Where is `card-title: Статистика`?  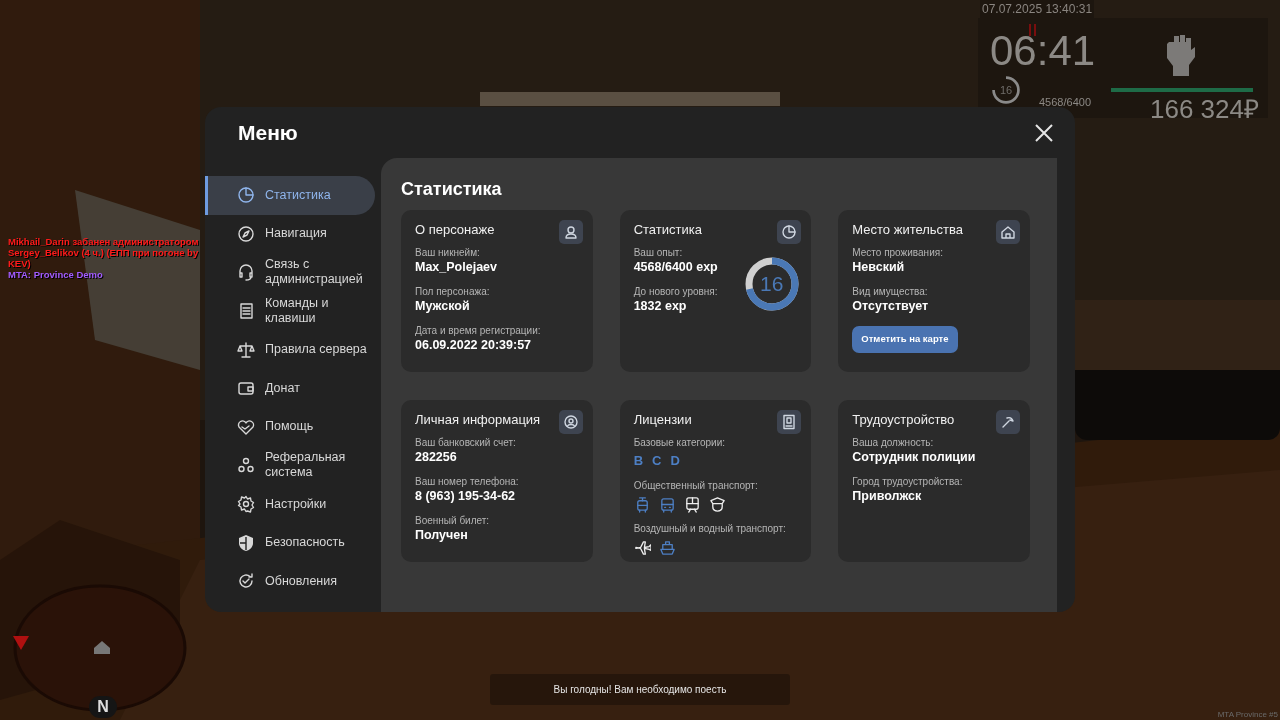 card-title: Статистика is located at coordinates (667, 230).